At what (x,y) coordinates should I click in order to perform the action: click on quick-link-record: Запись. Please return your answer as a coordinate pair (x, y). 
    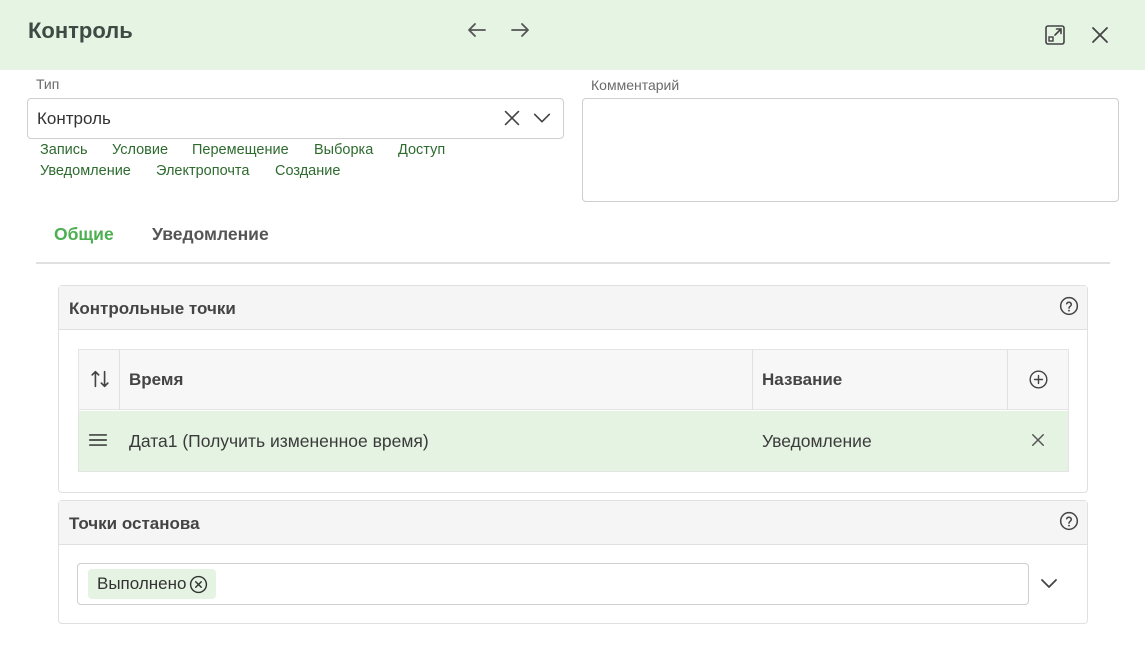
    Looking at the image, I should click on (64, 150).